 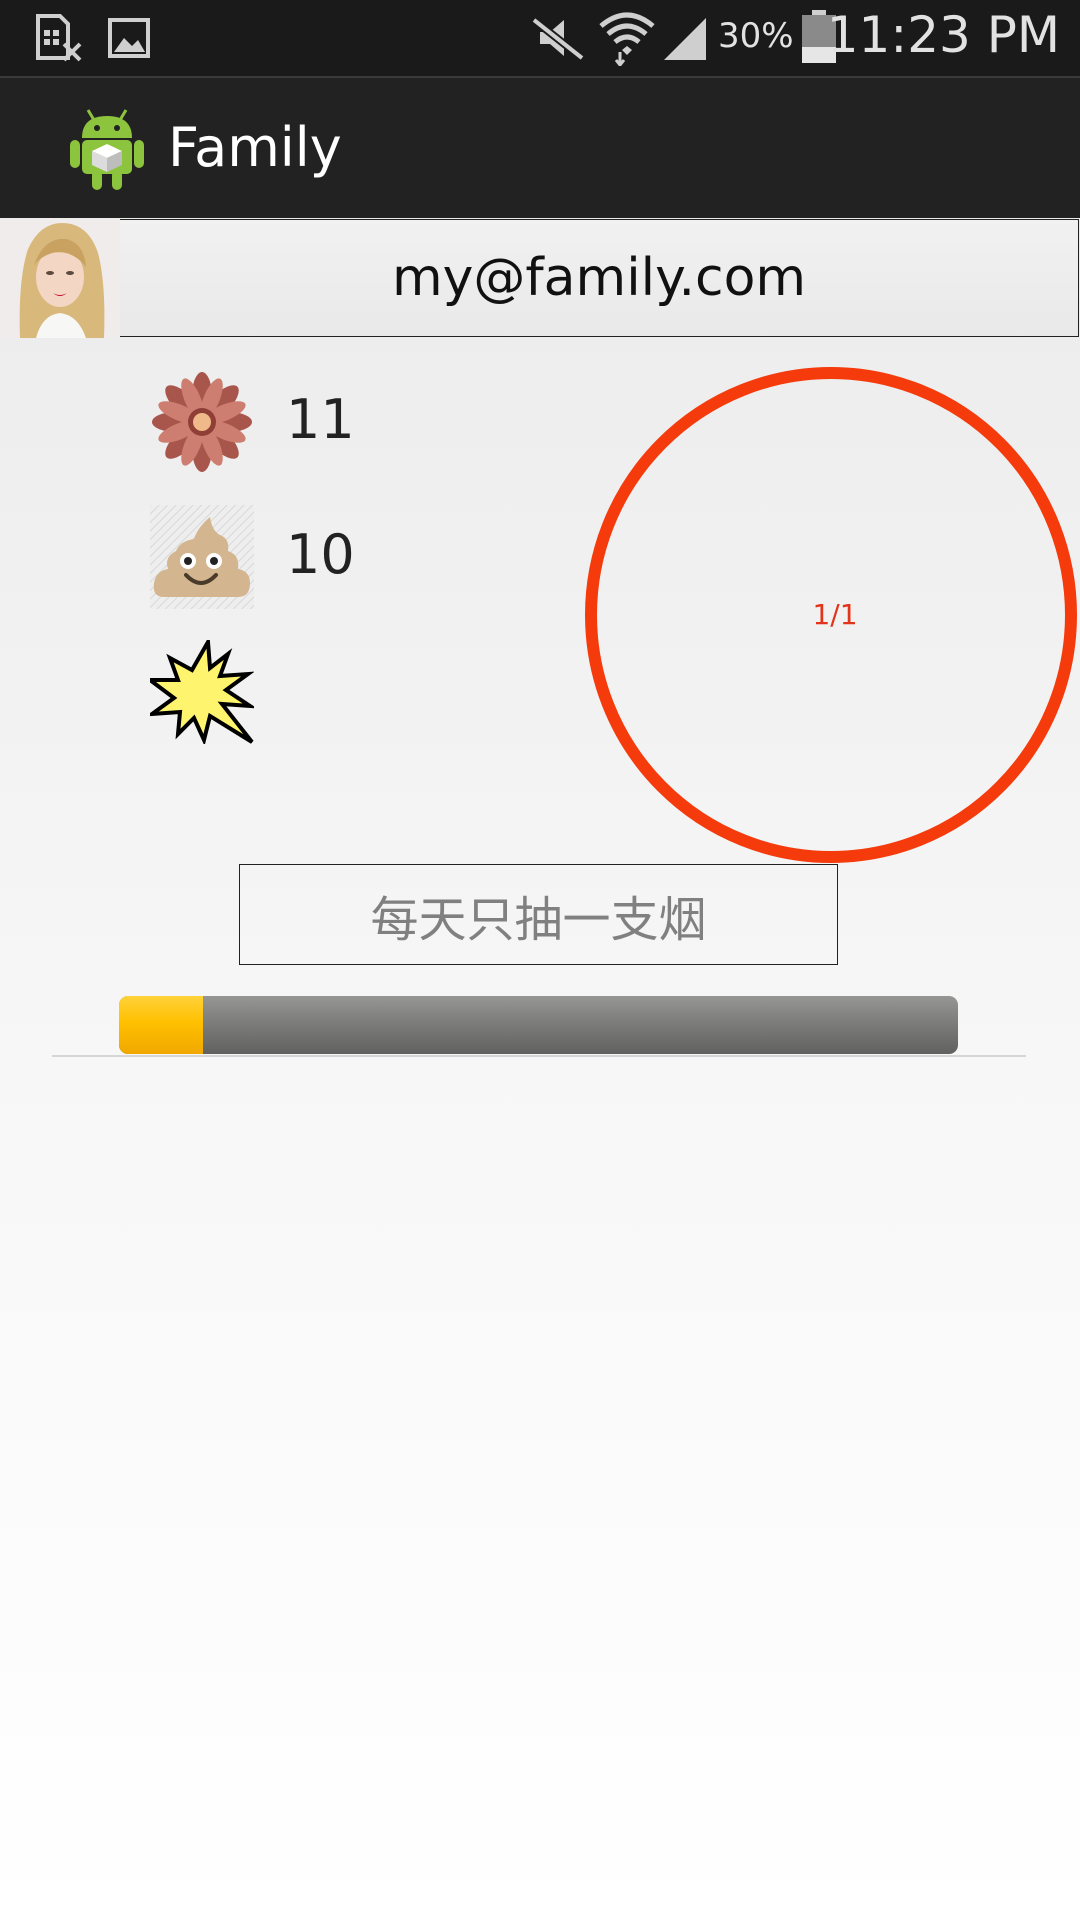 What do you see at coordinates (685, 39) in the screenshot?
I see `signal-icon` at bounding box center [685, 39].